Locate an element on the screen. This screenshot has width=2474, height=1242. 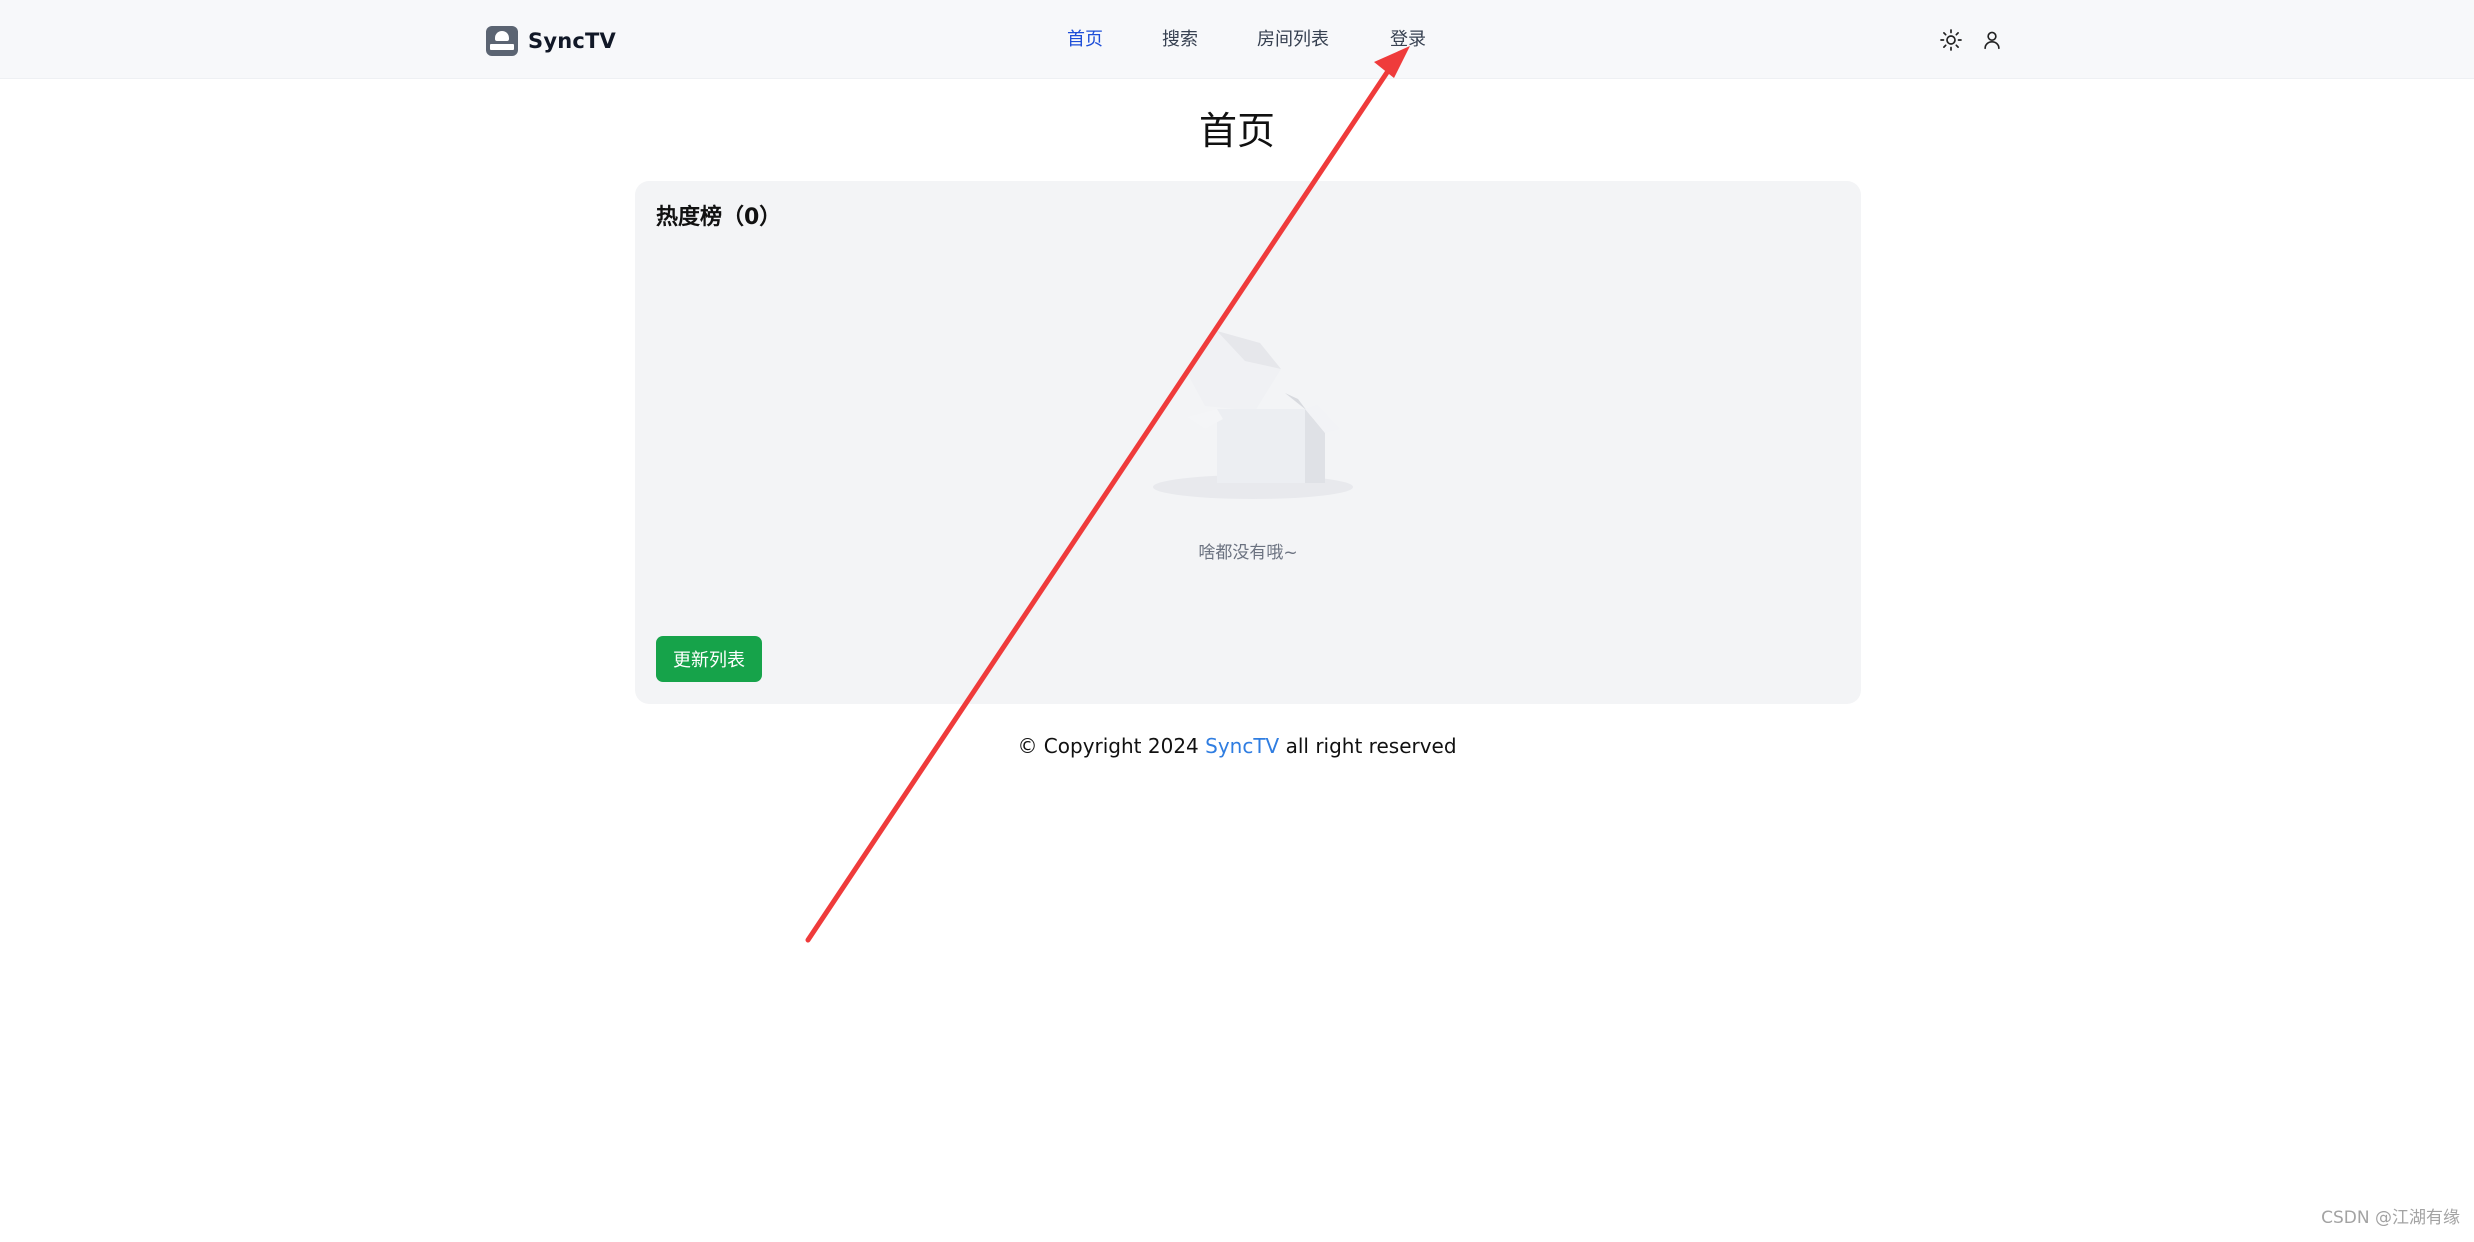
sun-icon is located at coordinates (1951, 40).